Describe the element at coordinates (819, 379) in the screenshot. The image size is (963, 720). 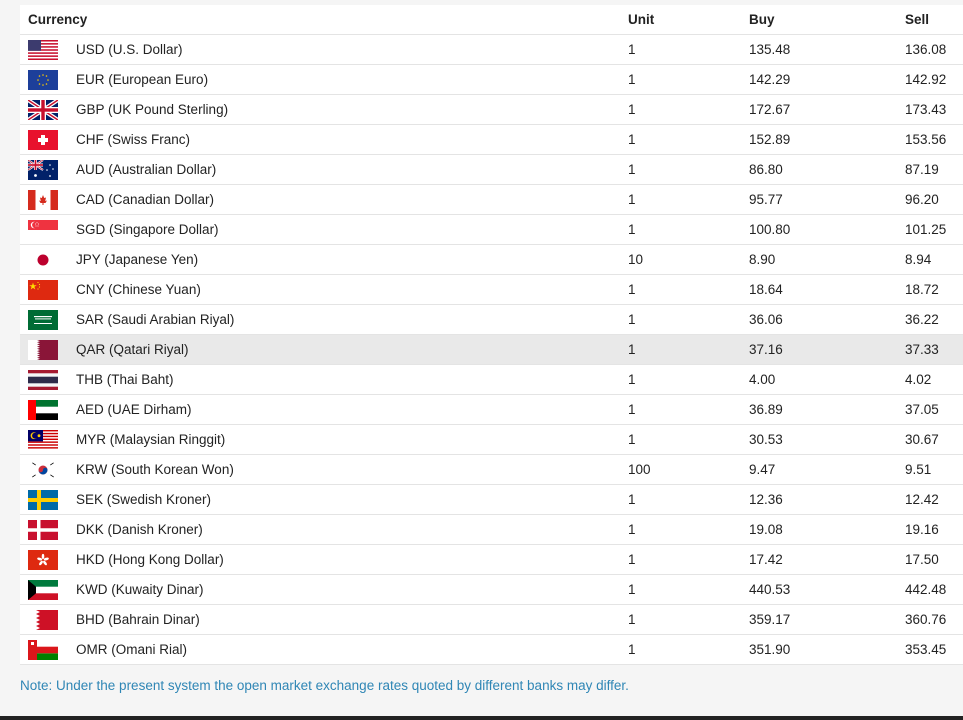
I see `buy-rate: 4.00` at that location.